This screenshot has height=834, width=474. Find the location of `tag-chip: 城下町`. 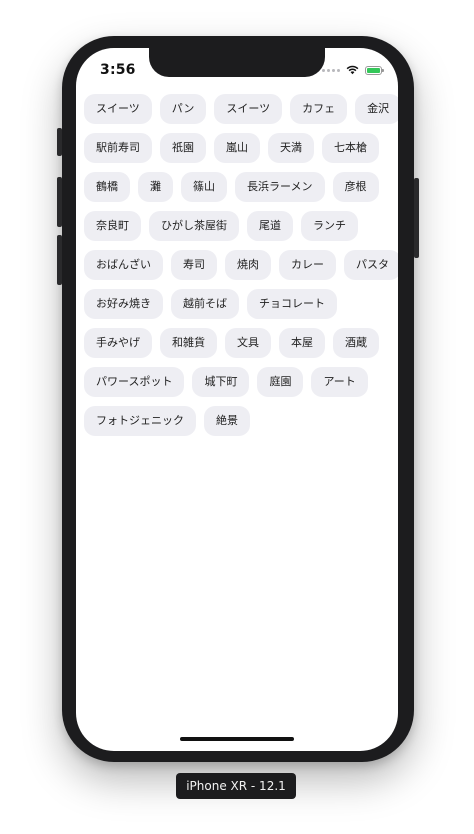

tag-chip: 城下町 is located at coordinates (221, 382).